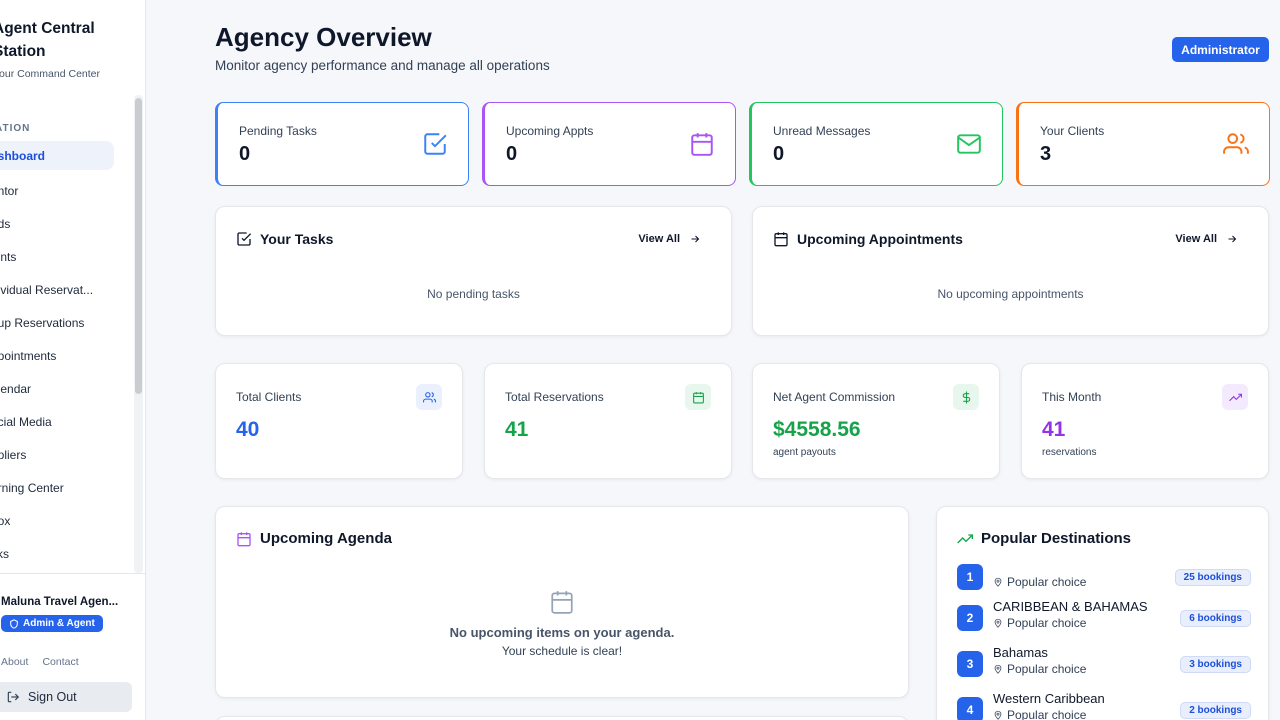 The image size is (1280, 720). Describe the element at coordinates (1220, 49) in the screenshot. I see `administrator-button: Administrator` at that location.